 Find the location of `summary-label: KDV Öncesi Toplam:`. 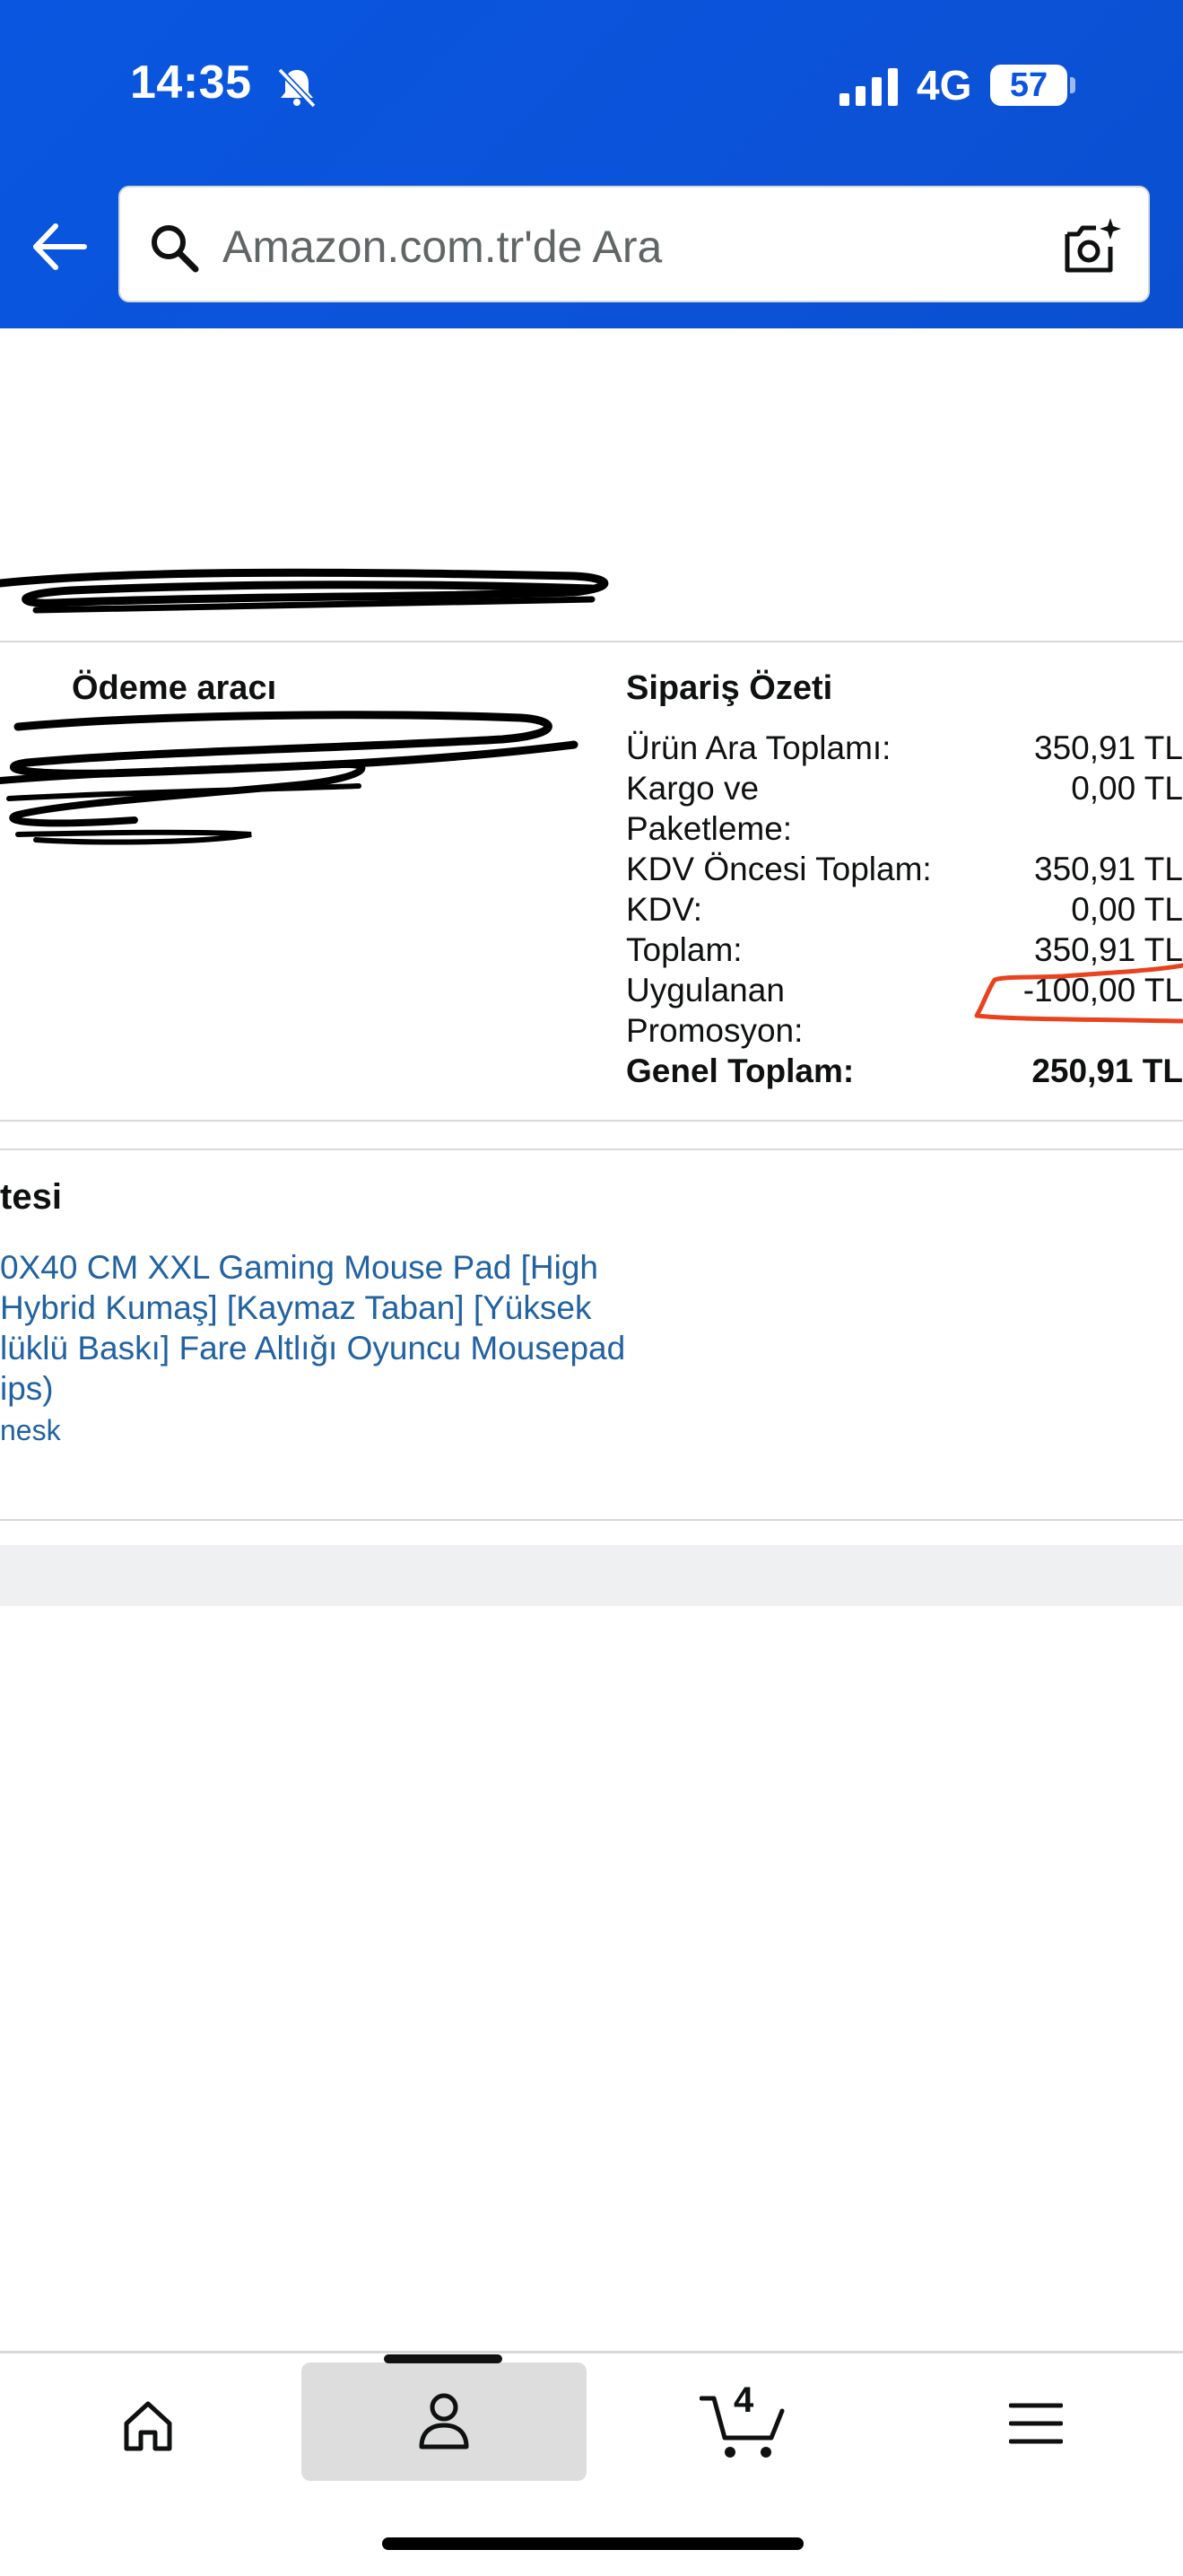

summary-label: KDV Öncesi Toplam: is located at coordinates (779, 869).